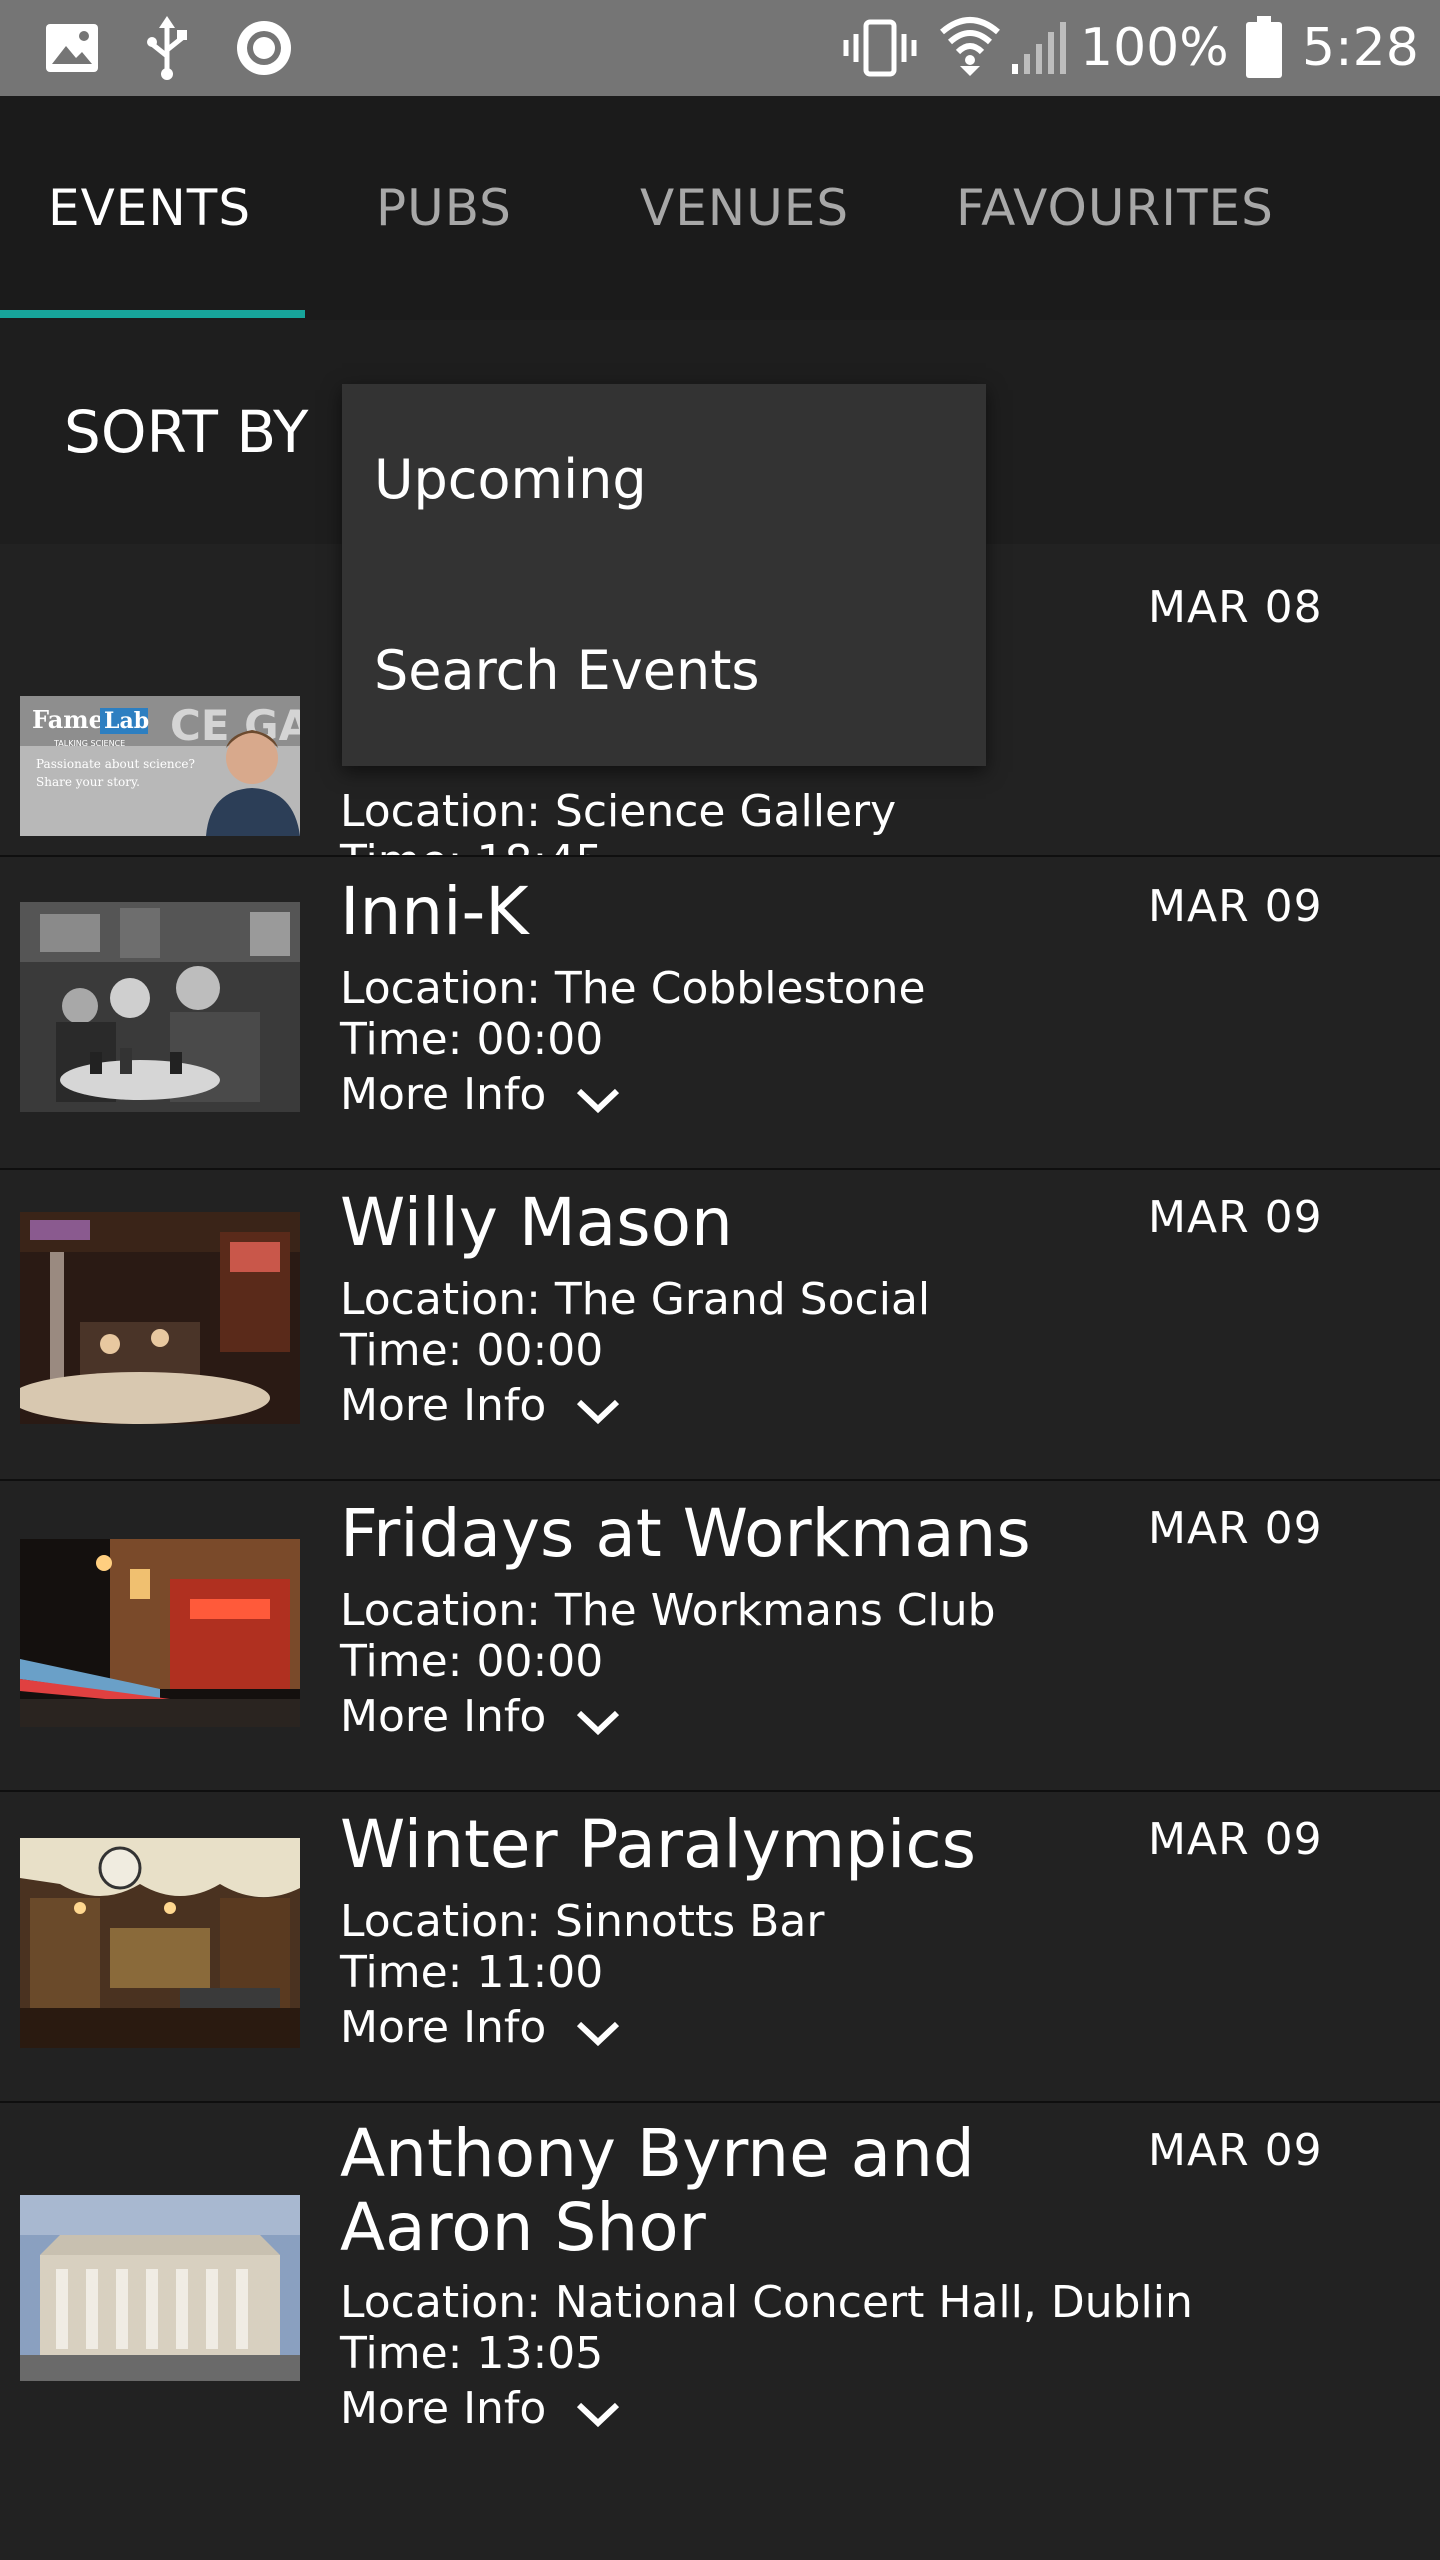 Image resolution: width=1440 pixels, height=2560 pixels. Describe the element at coordinates (1235, 607) in the screenshot. I see `event-date: MAR 08` at that location.